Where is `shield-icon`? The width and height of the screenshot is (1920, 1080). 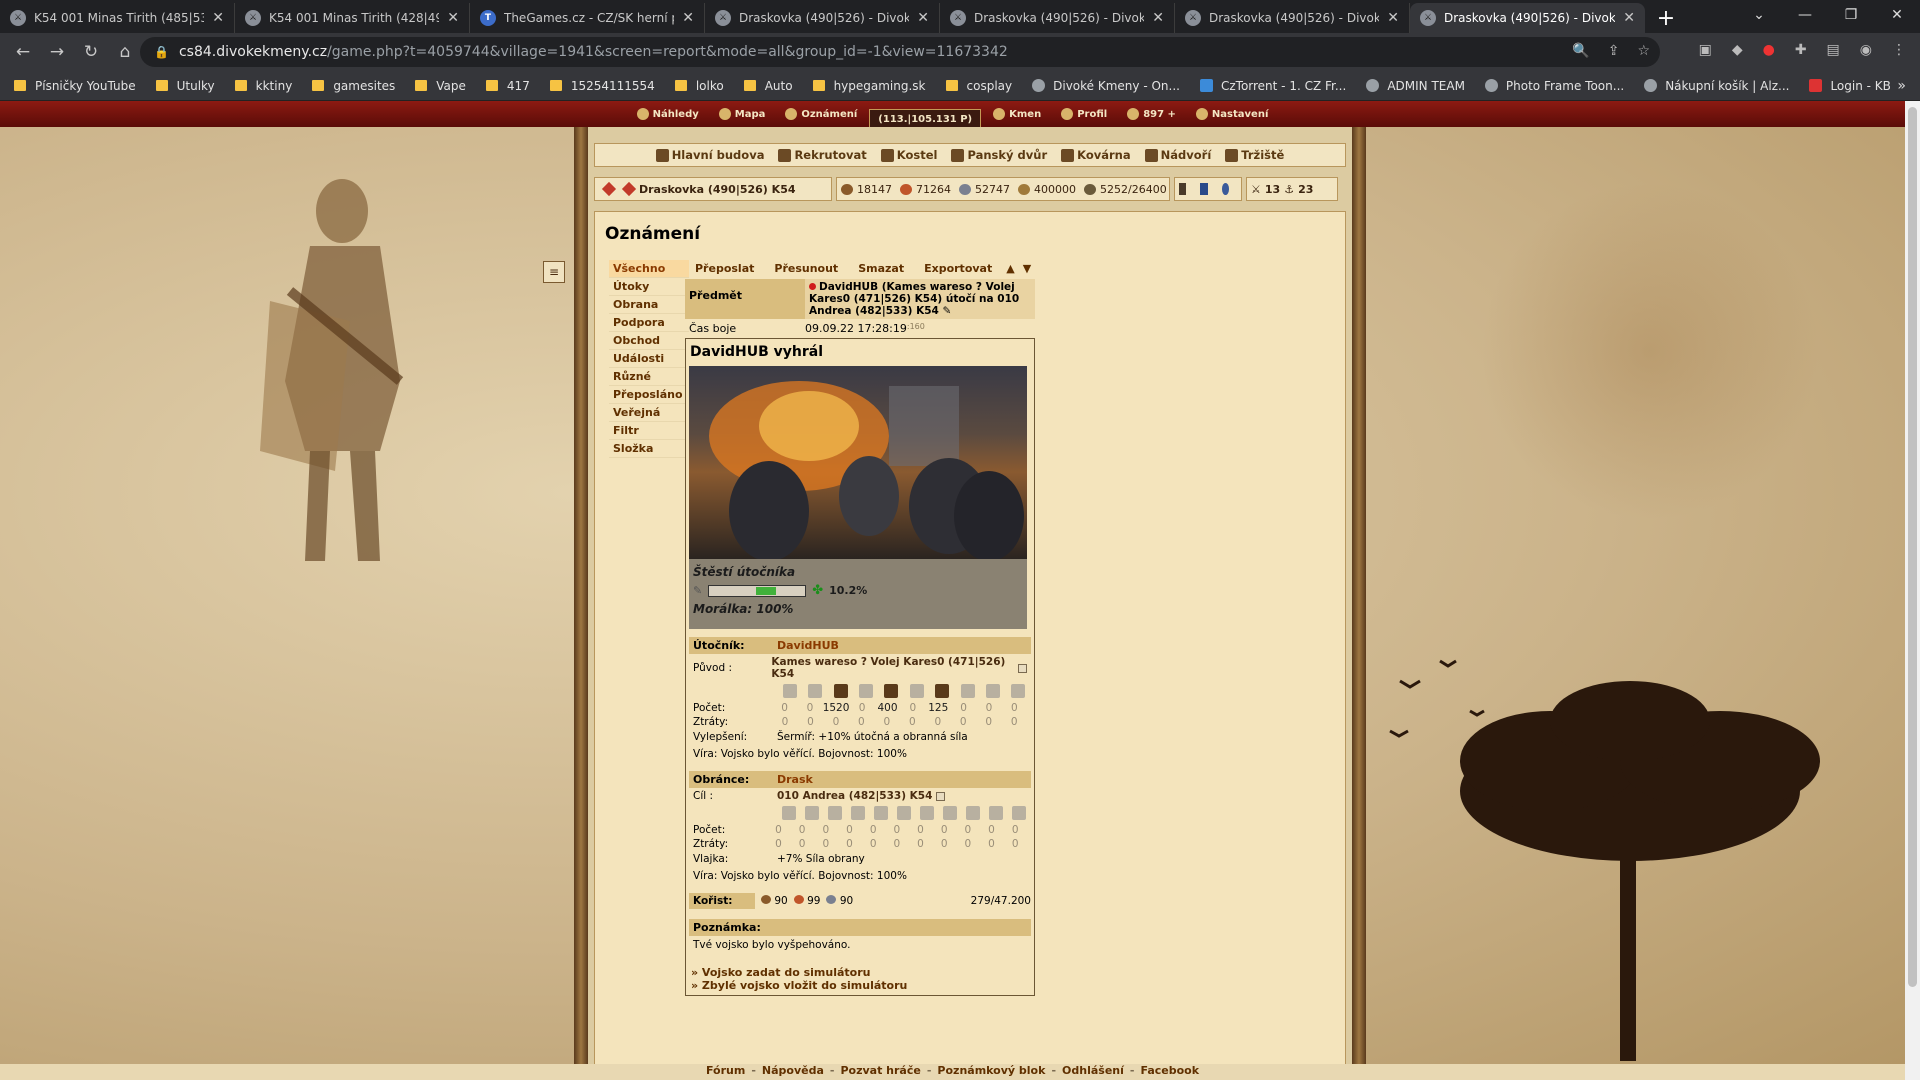 shield-icon is located at coordinates (1204, 189).